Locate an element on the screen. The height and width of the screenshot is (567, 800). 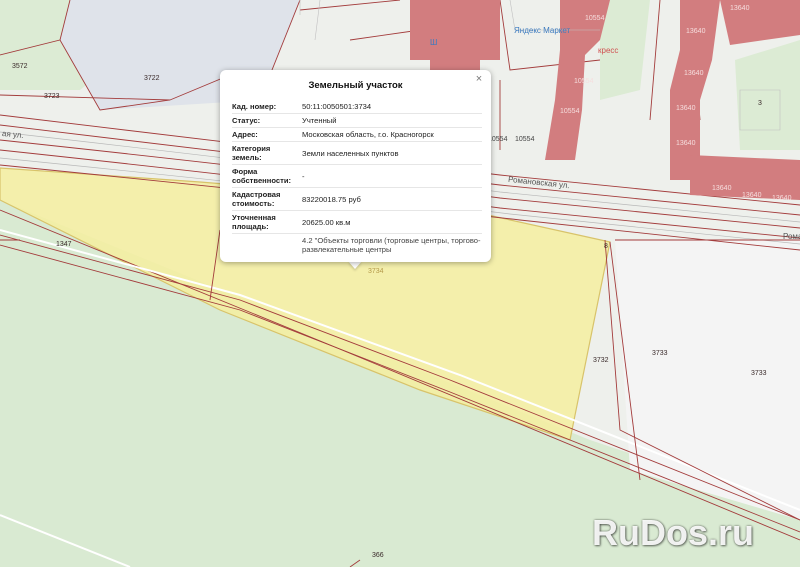
info-key is located at coordinates (267, 236).